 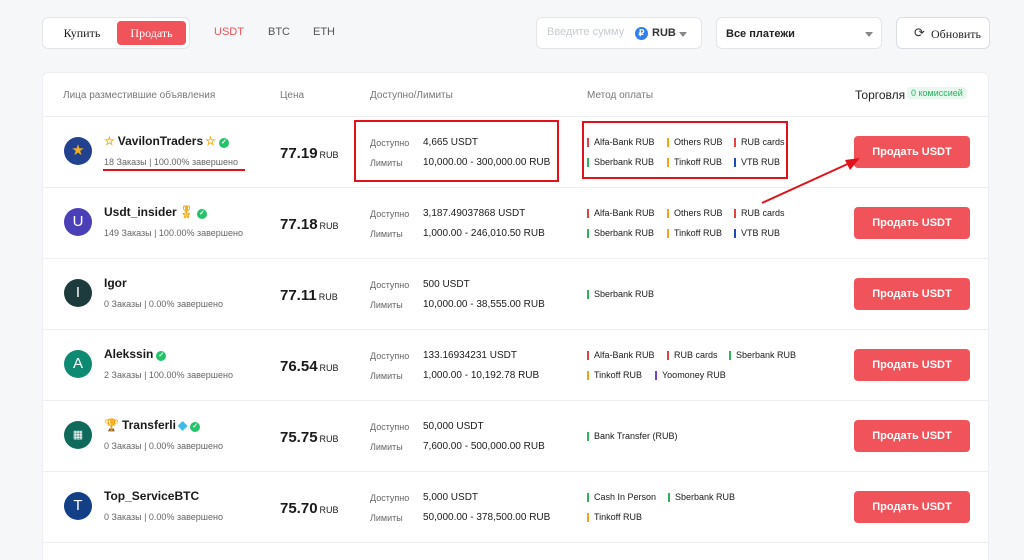 I want to click on col-advertisers: Лица разместившие объявления, so click(x=139, y=95).